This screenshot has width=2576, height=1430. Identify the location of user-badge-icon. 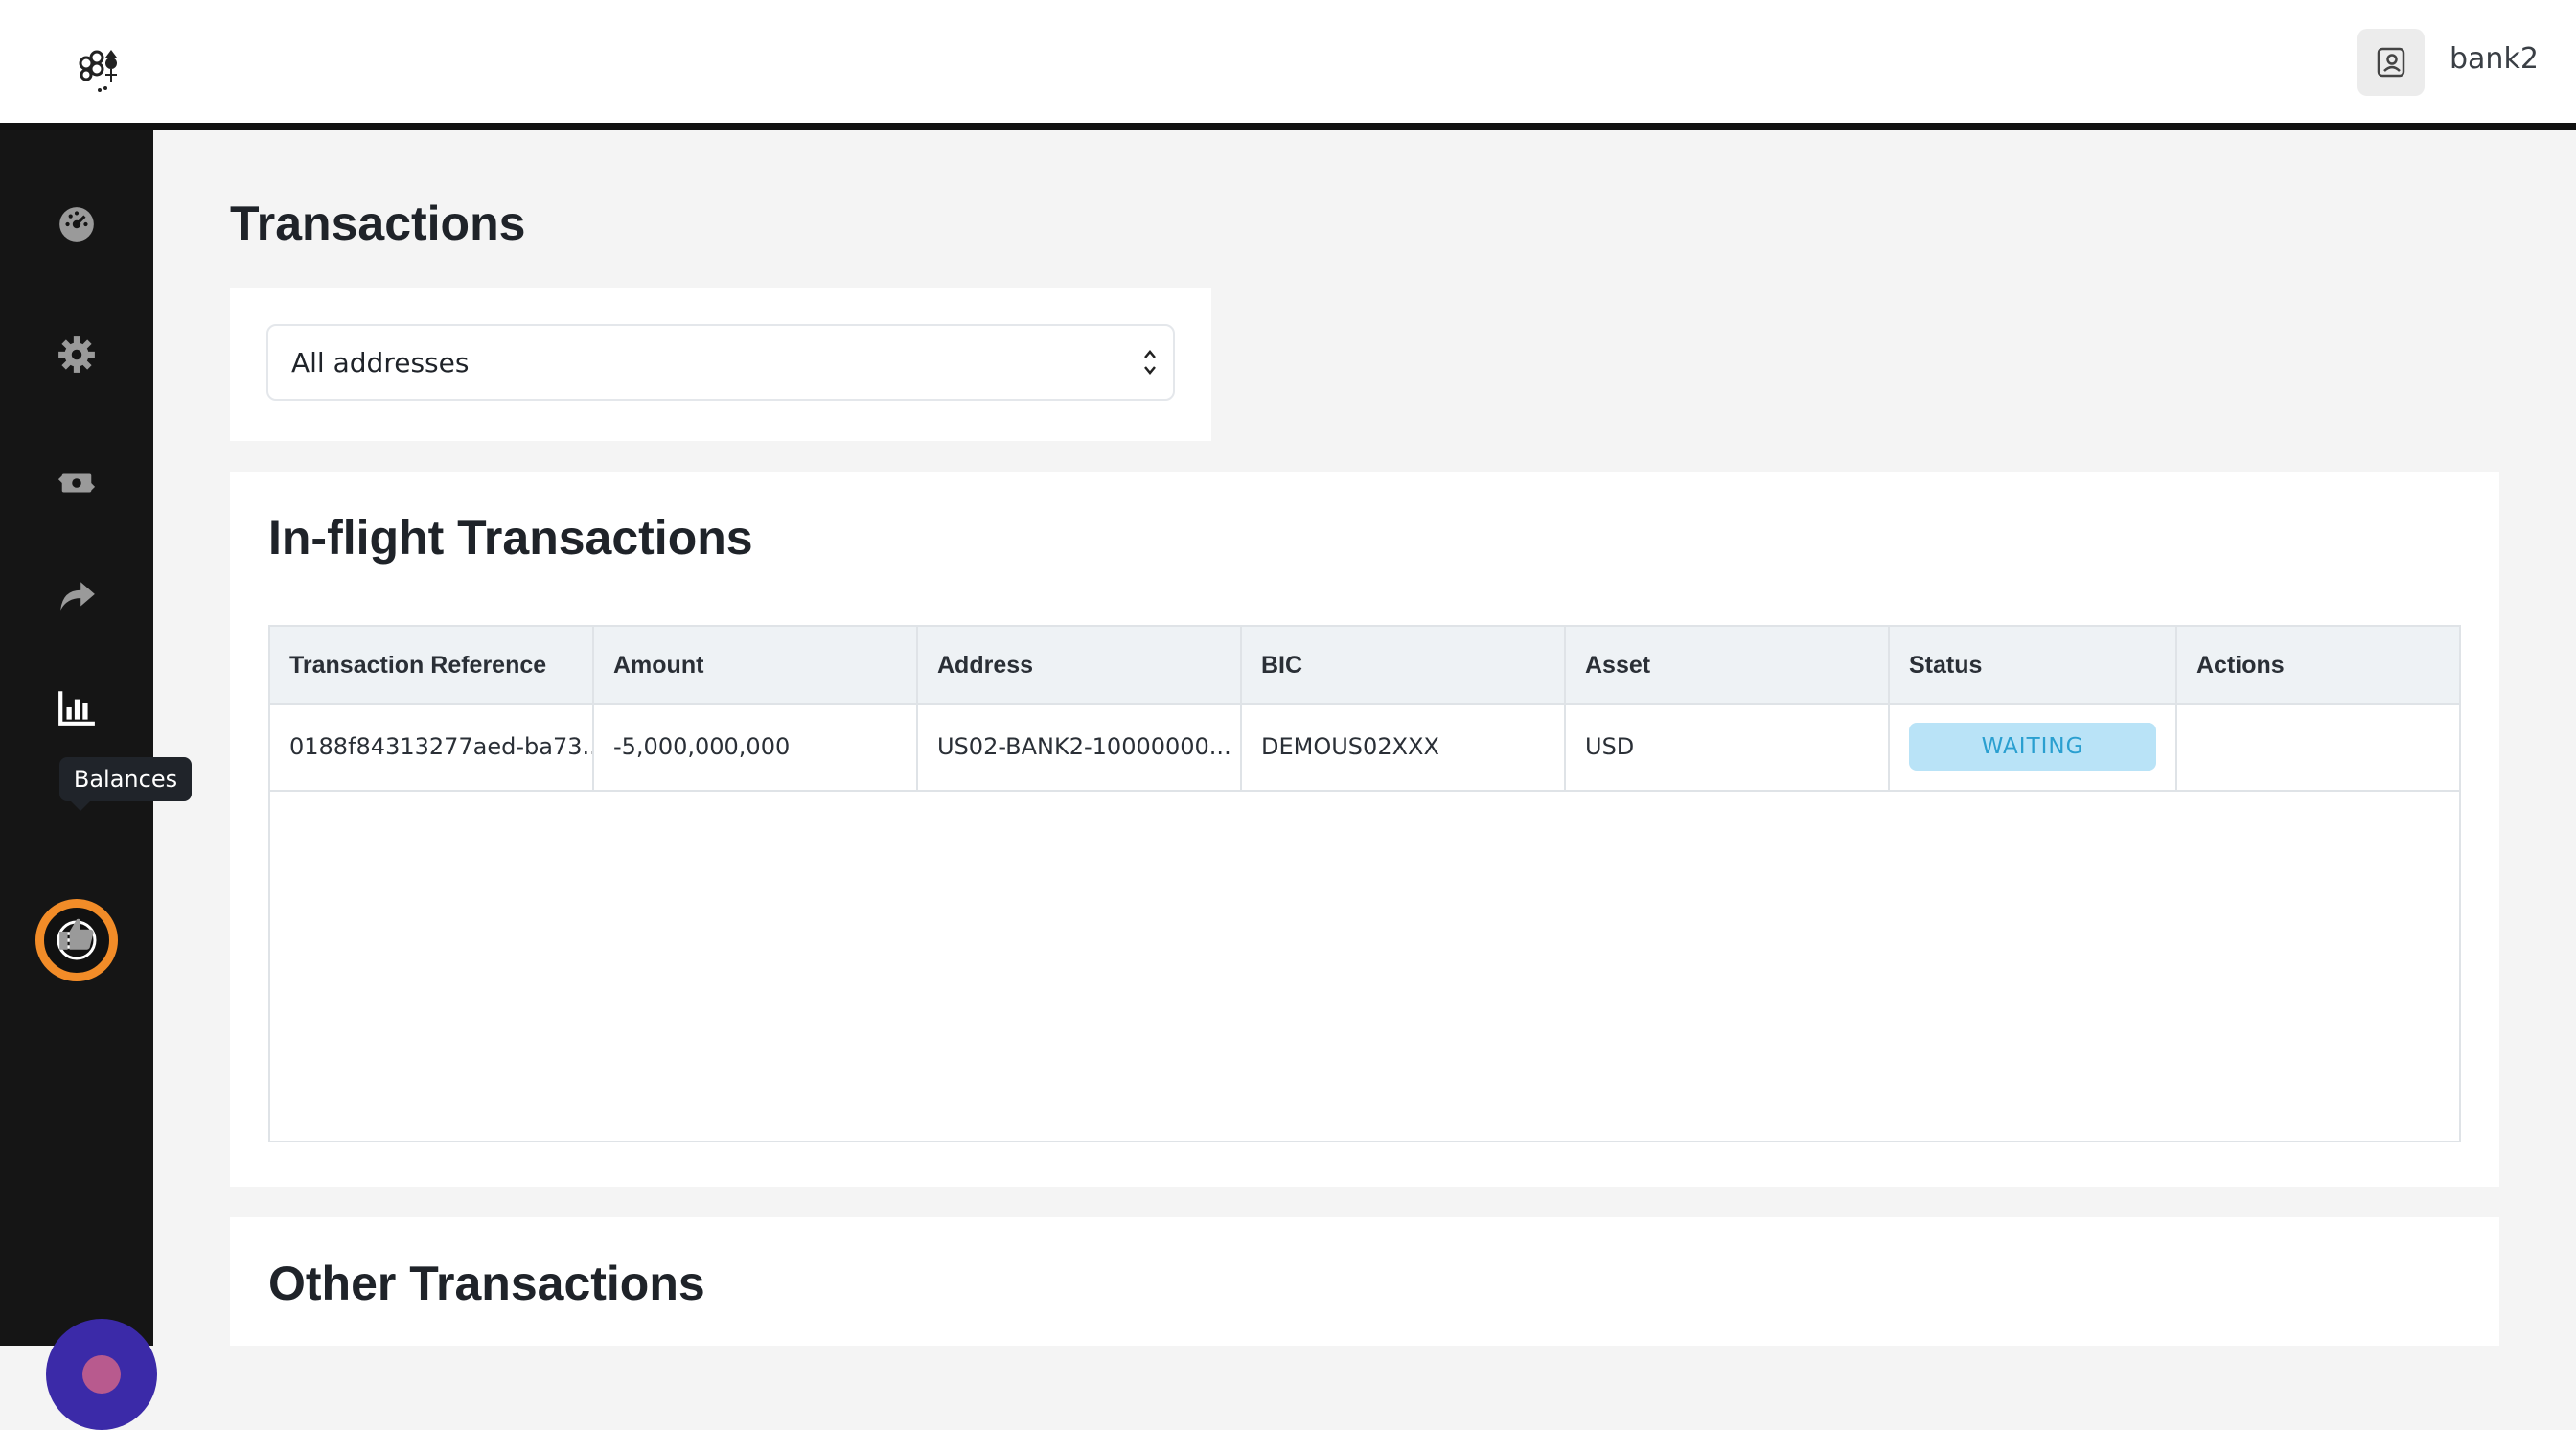
(2391, 62).